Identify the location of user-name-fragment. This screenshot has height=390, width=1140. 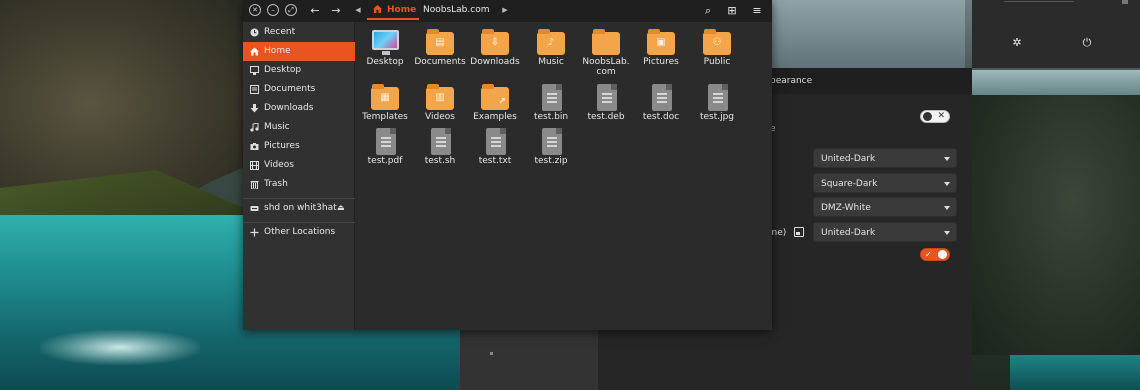
(1039, 1).